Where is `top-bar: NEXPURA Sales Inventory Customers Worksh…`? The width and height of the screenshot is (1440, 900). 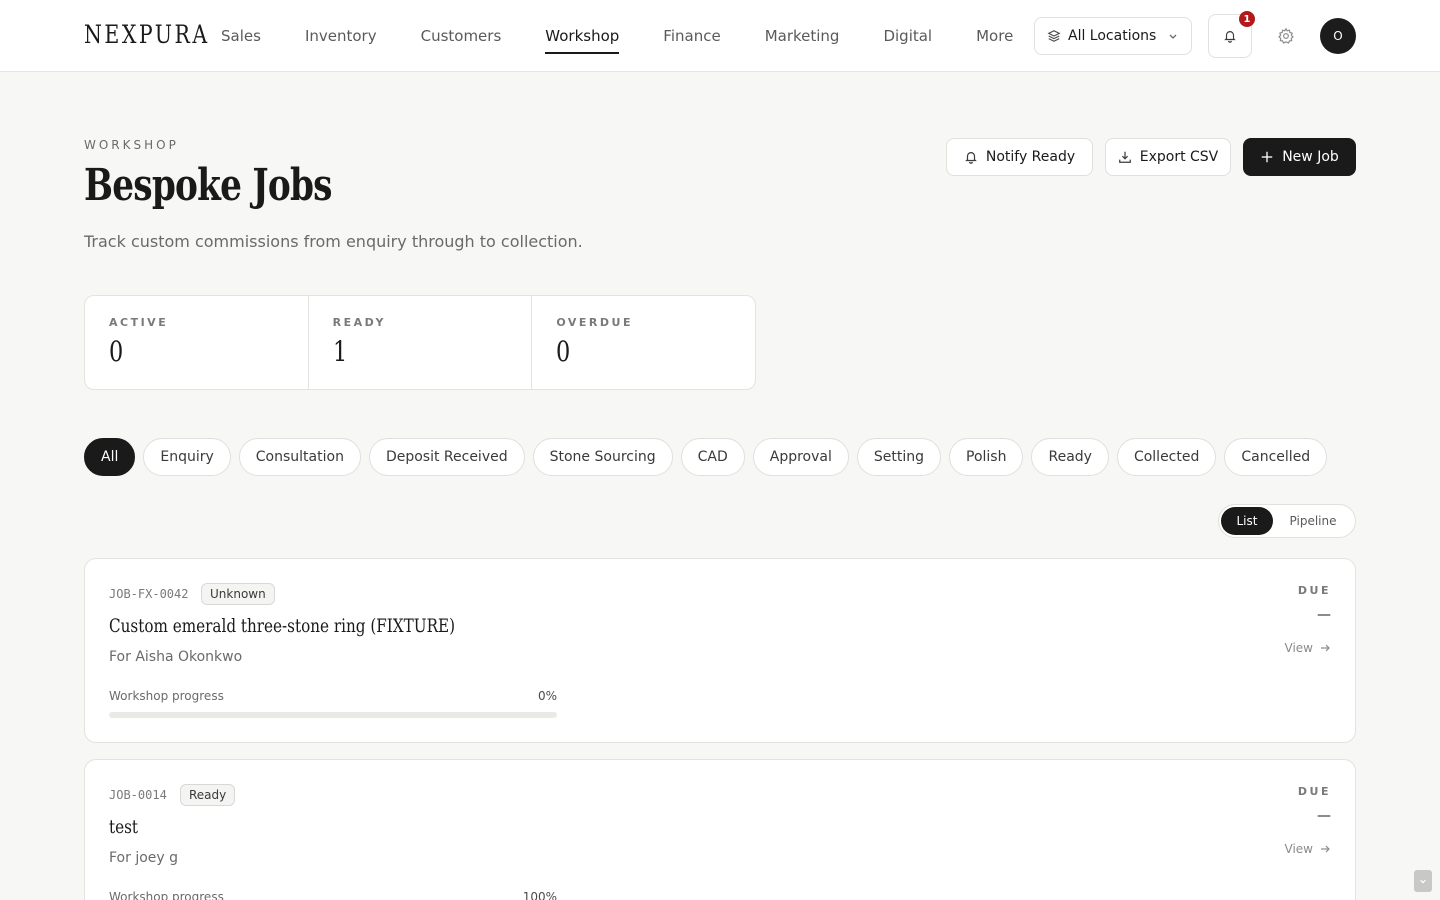
top-bar: NEXPURA Sales Inventory Customers Worksh… is located at coordinates (720, 36).